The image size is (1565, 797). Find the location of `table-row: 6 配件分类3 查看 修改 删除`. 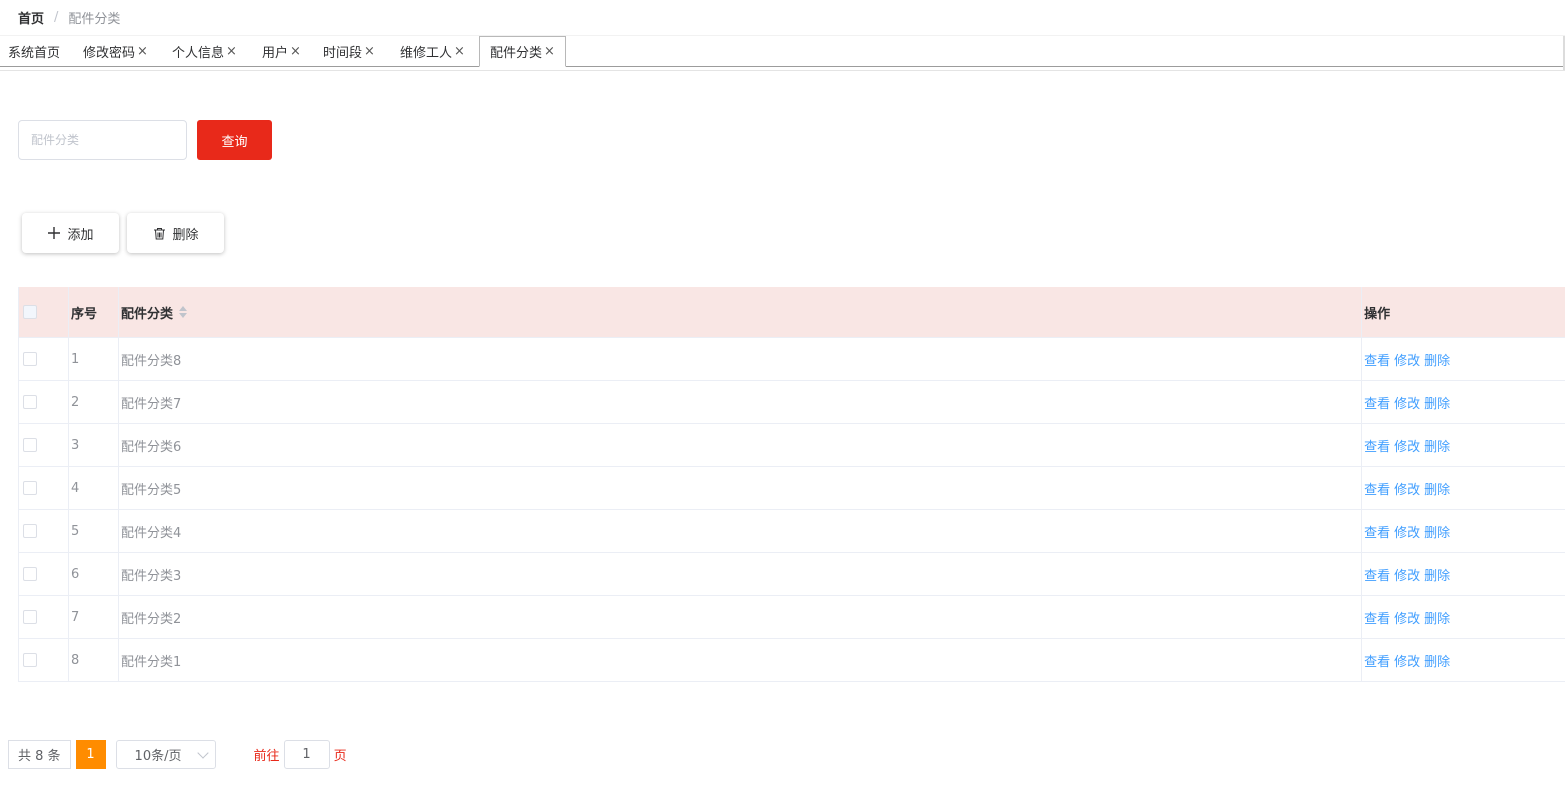

table-row: 6 配件分类3 查看 修改 删除 is located at coordinates (792, 574).